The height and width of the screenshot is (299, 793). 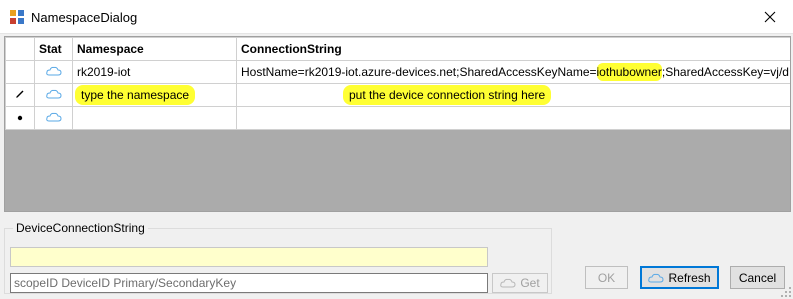 I want to click on get-button: Get, so click(x=520, y=283).